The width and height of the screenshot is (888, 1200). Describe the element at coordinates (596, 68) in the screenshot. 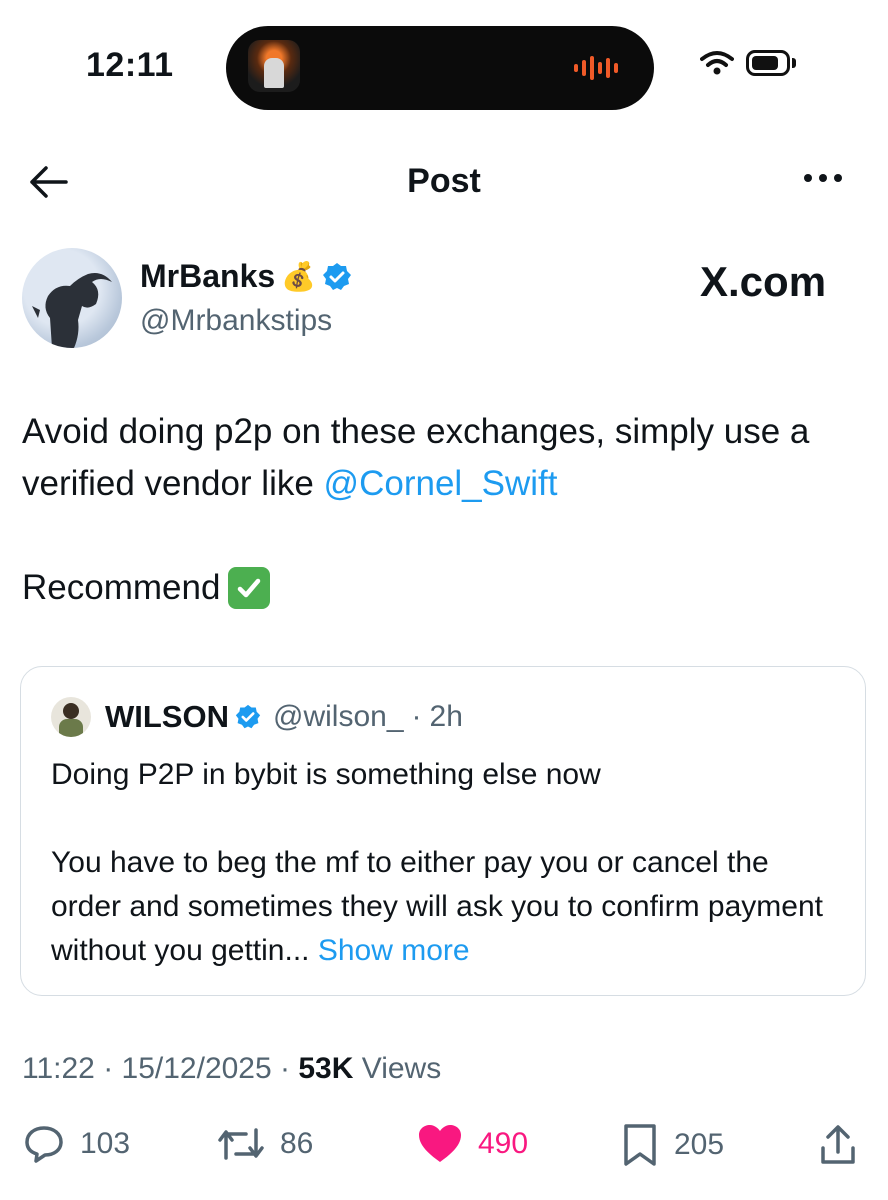

I see `audio-waveform-icon` at that location.